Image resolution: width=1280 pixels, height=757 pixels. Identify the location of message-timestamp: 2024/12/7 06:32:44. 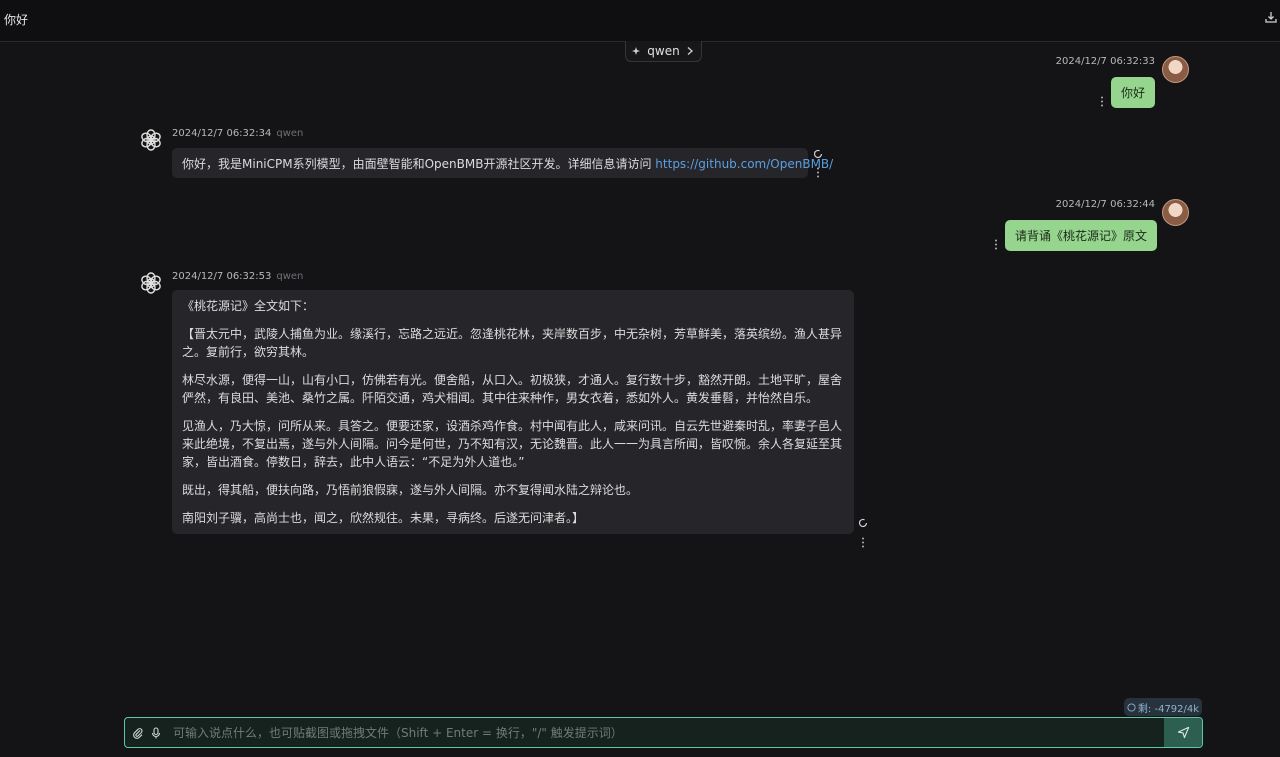
(1105, 204).